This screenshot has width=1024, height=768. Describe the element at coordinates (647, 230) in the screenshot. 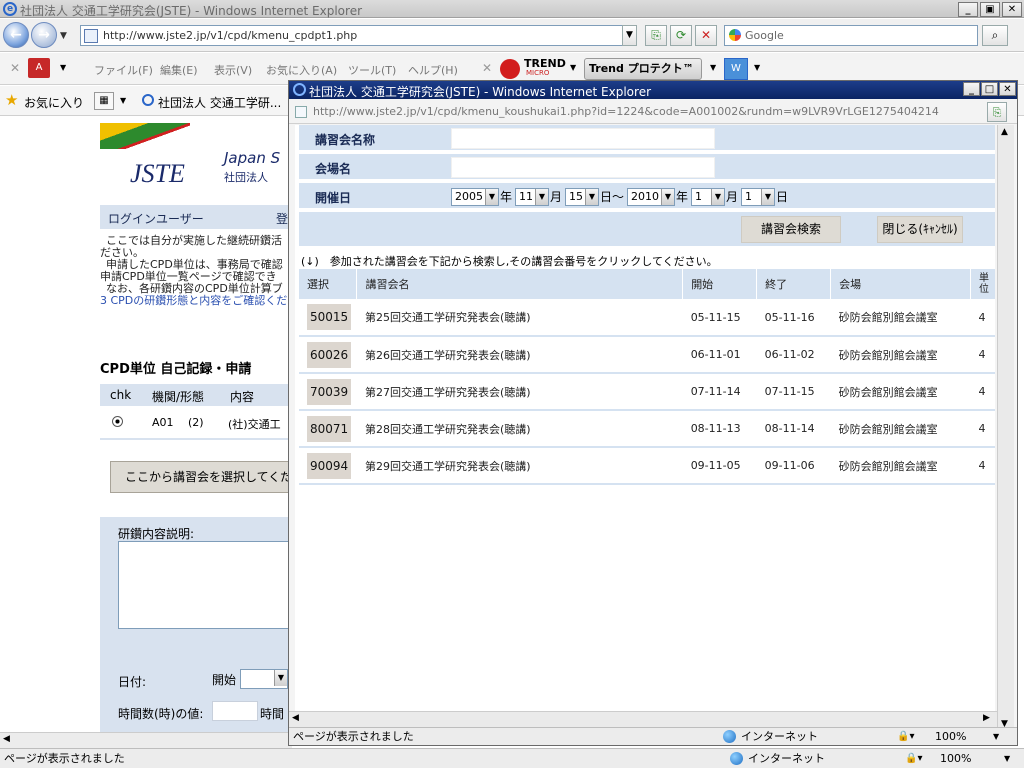

I see `button-row: 講習会検索 閉じる(ｷｬﾝｾﾙ)` at that location.